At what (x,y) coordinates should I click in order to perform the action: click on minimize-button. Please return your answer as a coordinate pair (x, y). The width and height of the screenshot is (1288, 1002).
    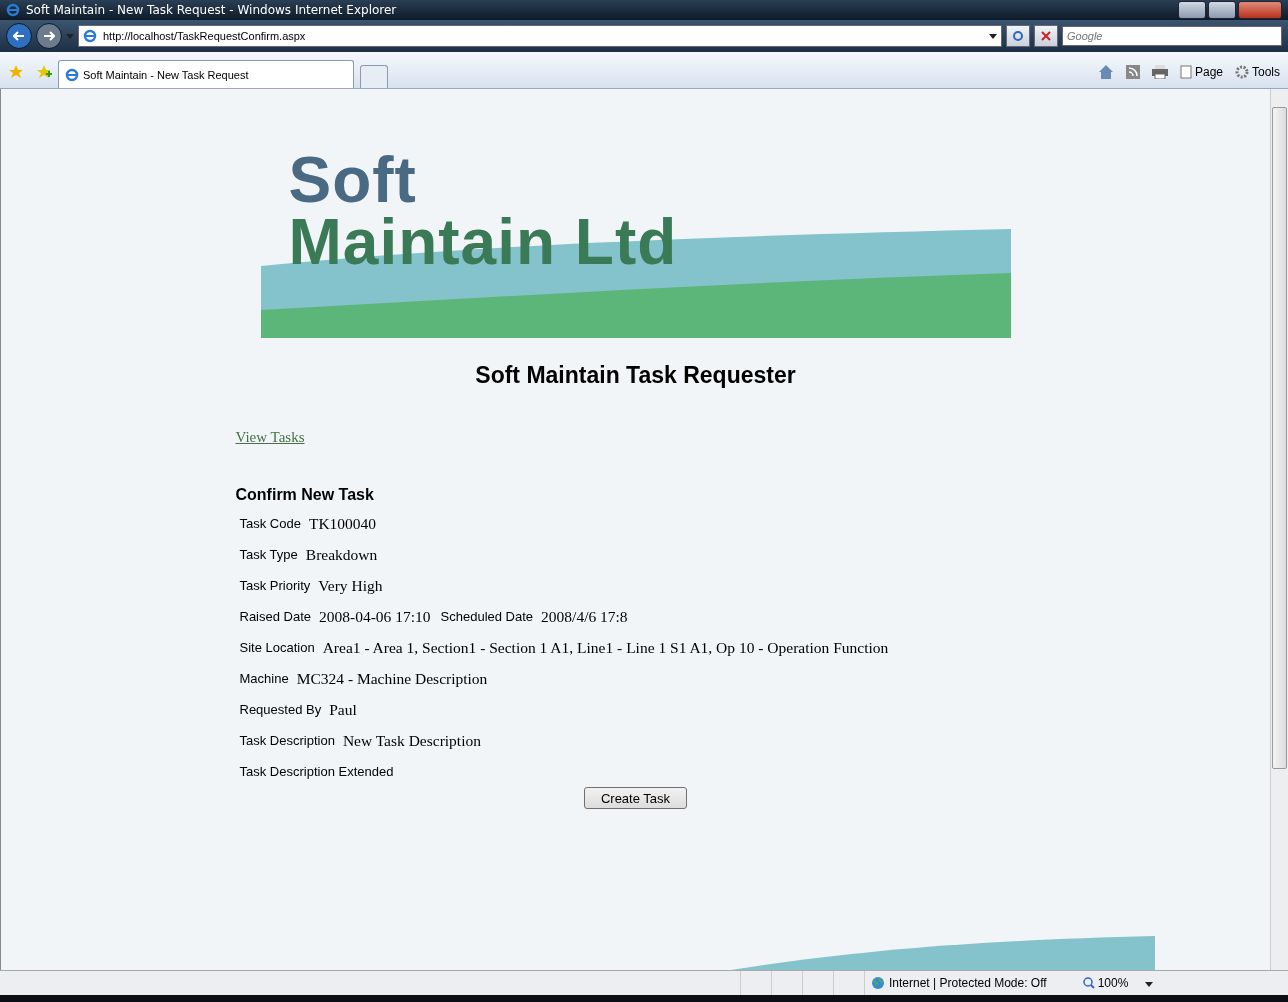
    Looking at the image, I should click on (1192, 10).